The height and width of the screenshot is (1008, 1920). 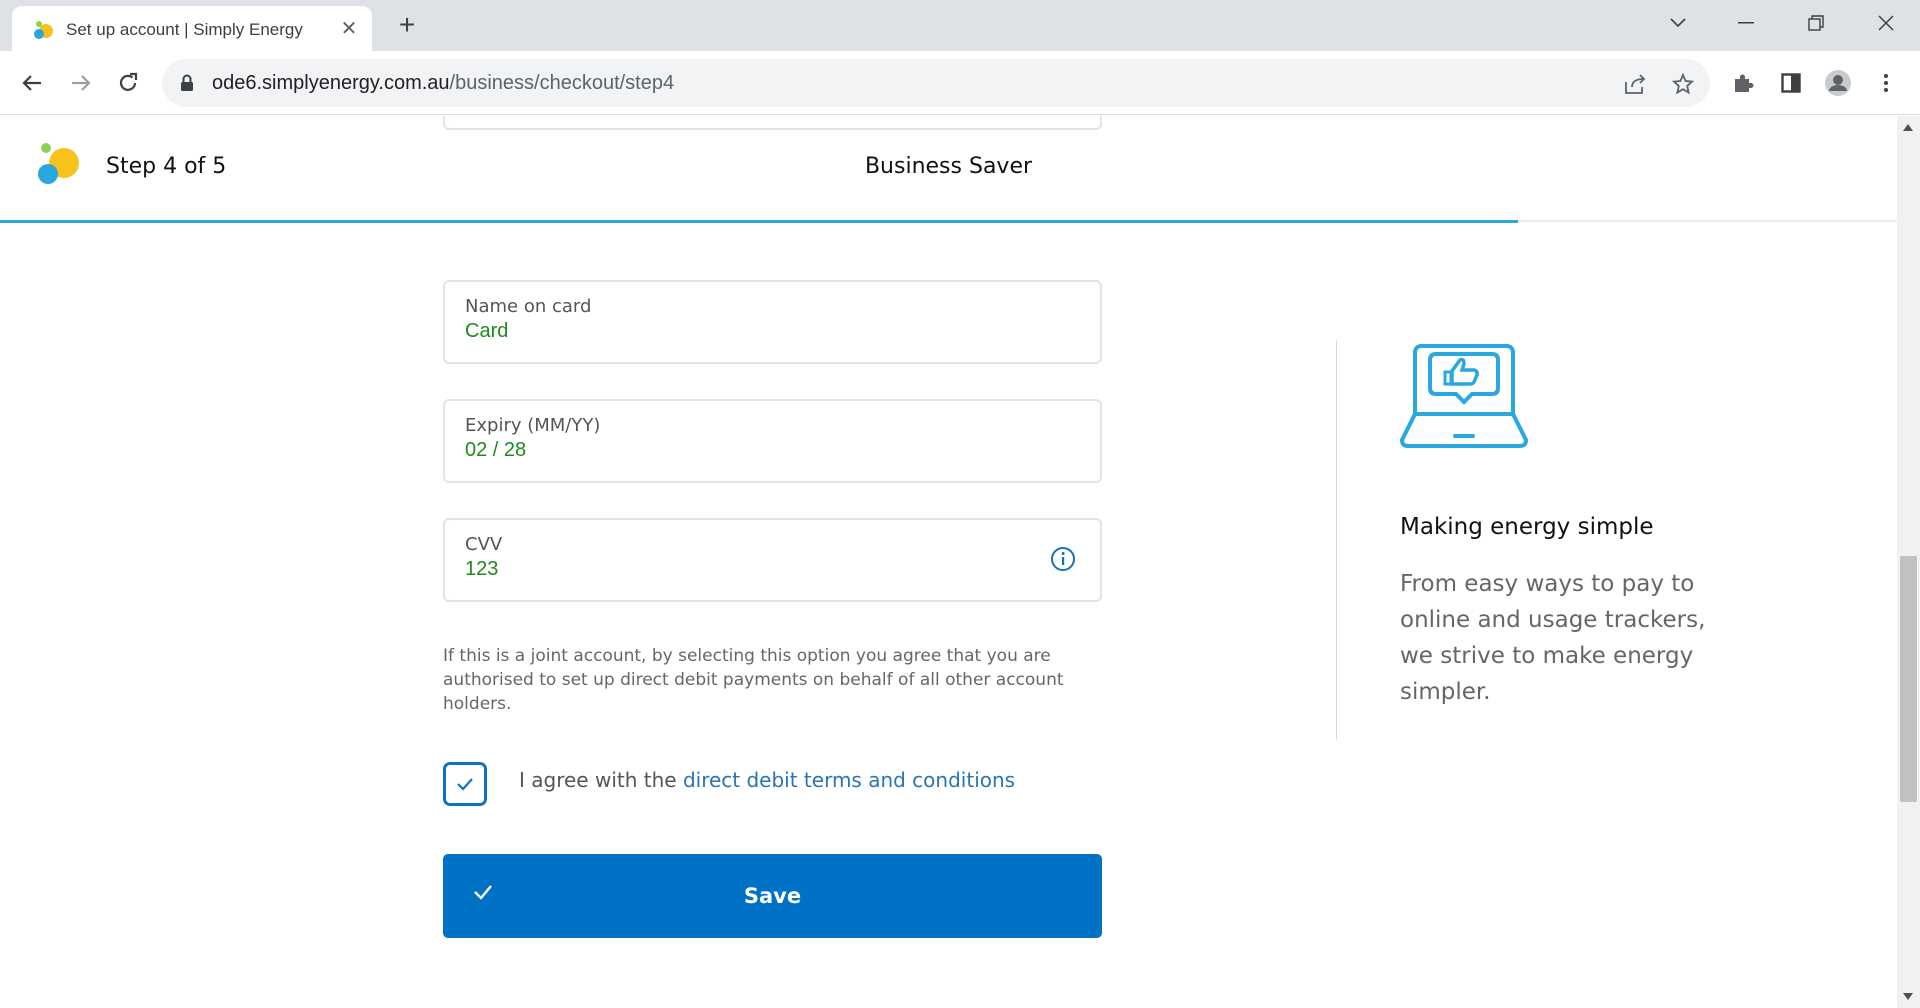 What do you see at coordinates (1746, 23) in the screenshot?
I see `minimize-icon` at bounding box center [1746, 23].